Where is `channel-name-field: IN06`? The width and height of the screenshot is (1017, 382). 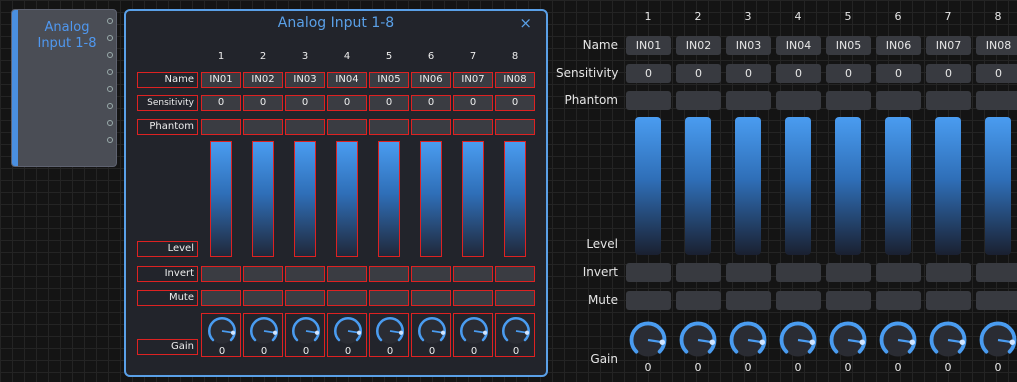
channel-name-field: IN06 is located at coordinates (431, 80).